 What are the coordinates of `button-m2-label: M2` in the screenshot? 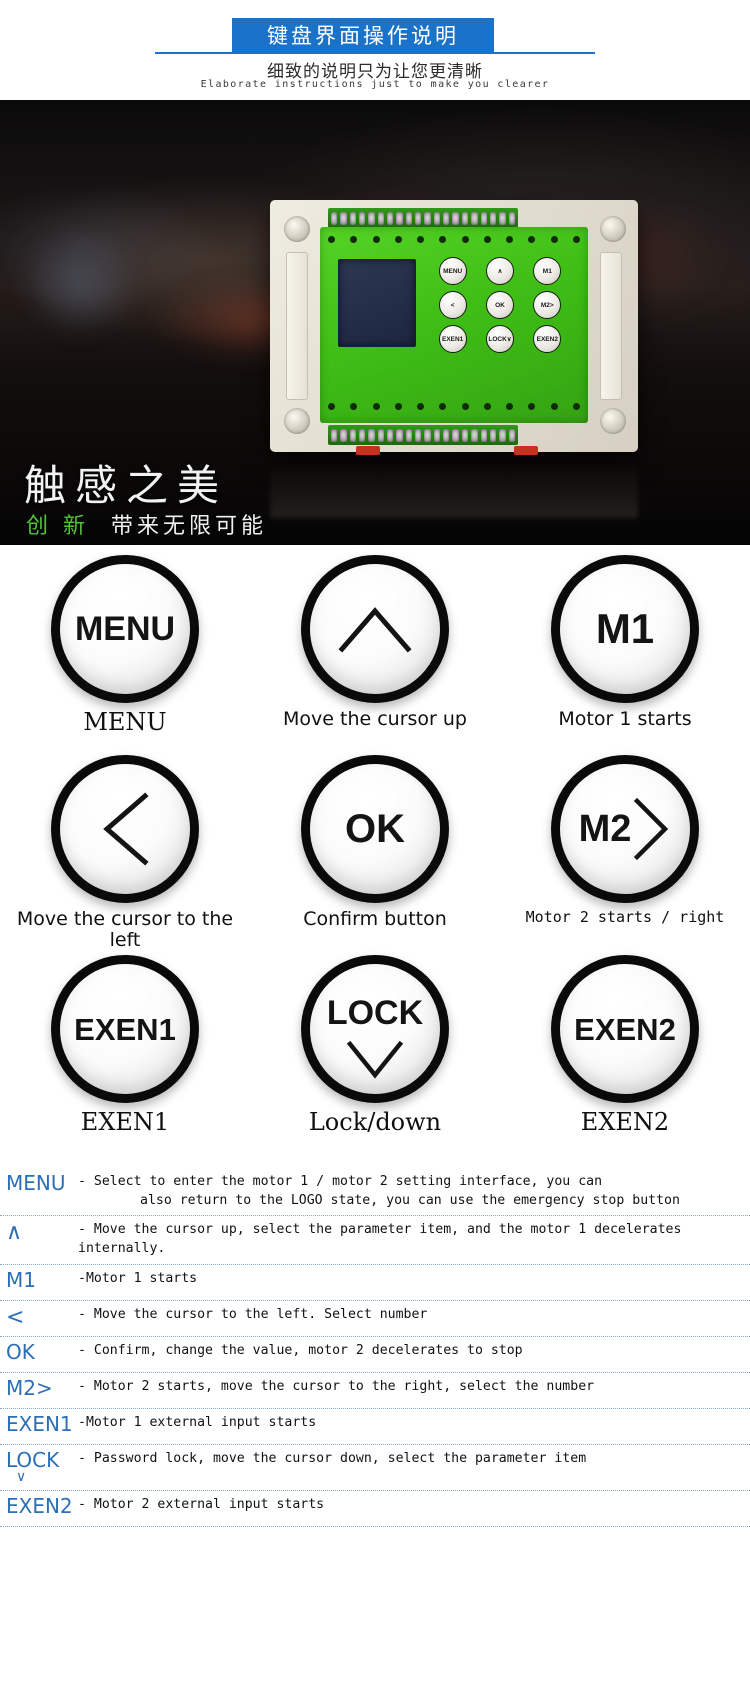 It's located at (605, 828).